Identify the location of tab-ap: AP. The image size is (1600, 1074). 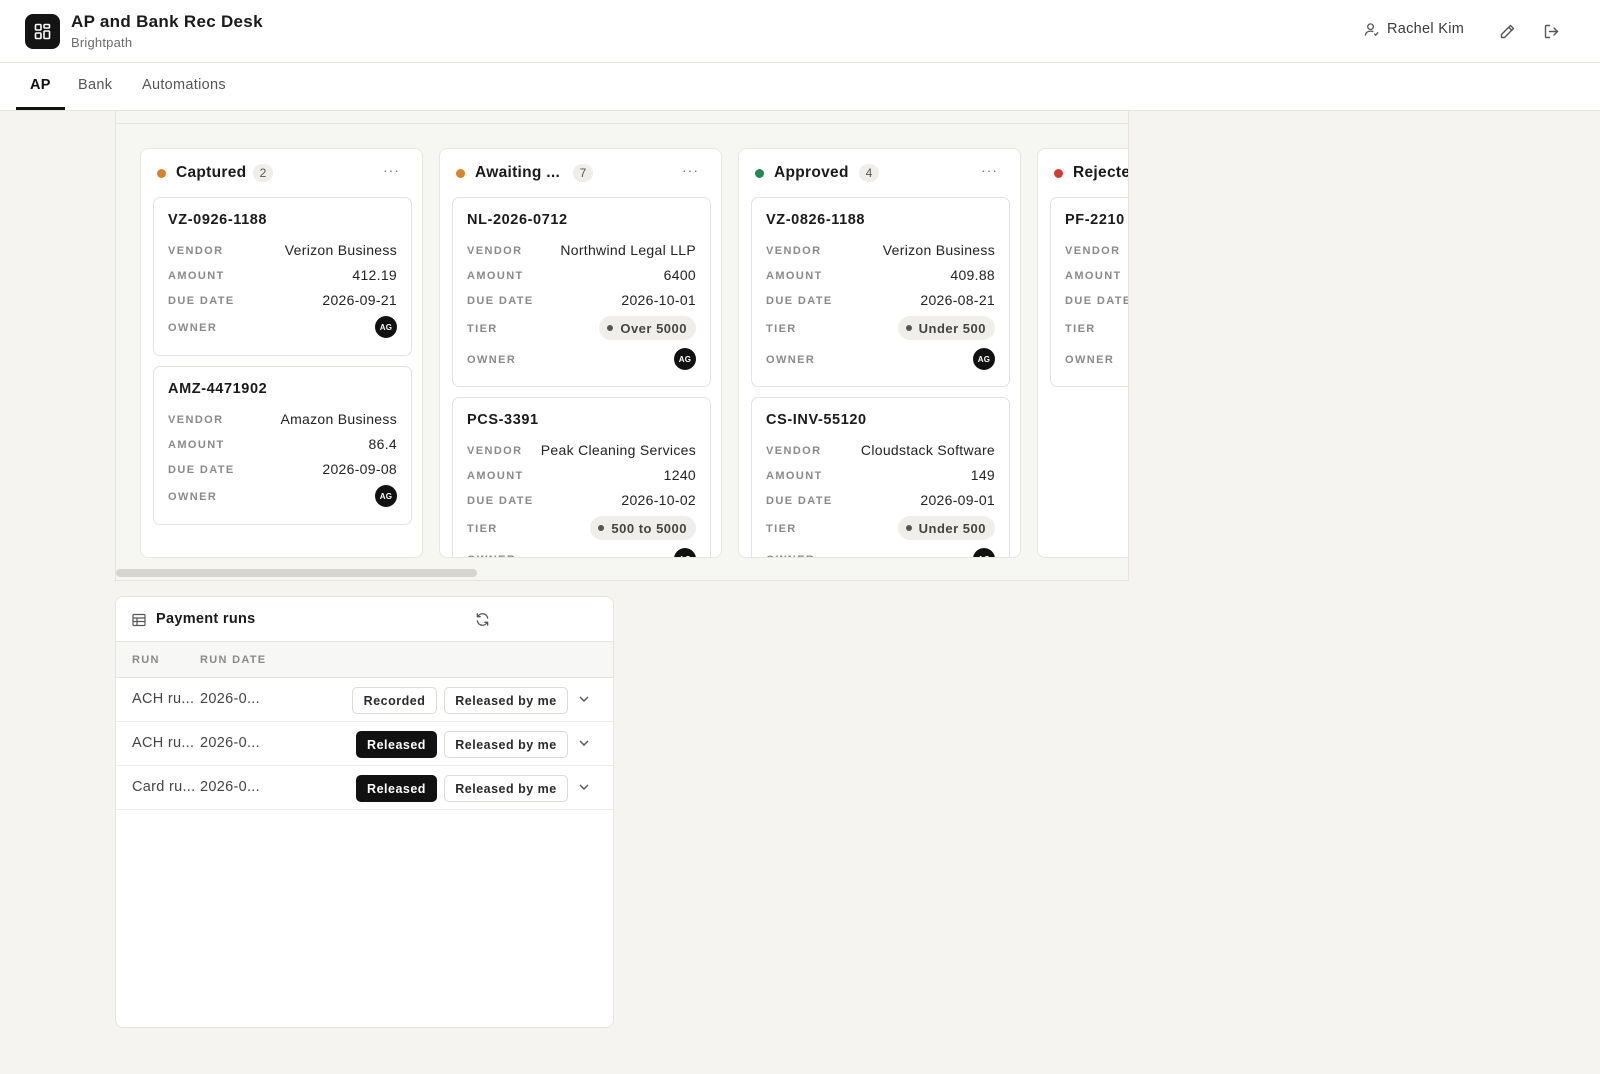
(40, 85).